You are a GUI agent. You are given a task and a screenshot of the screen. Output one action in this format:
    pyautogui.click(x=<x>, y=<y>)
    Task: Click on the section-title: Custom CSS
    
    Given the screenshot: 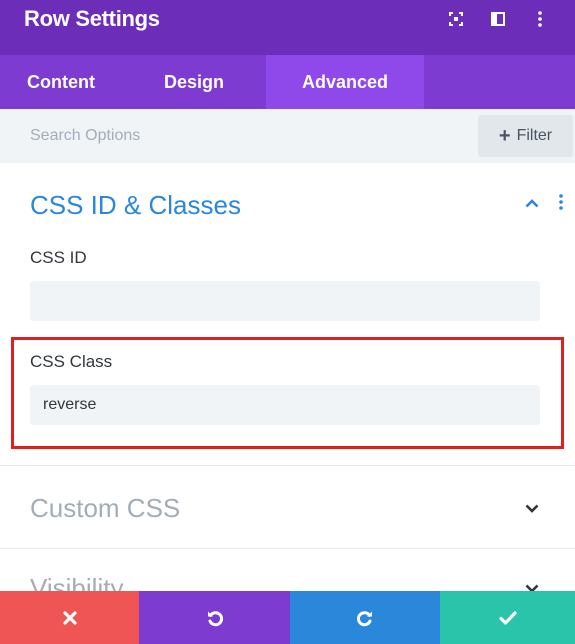 What is the action you would take?
    pyautogui.click(x=105, y=507)
    